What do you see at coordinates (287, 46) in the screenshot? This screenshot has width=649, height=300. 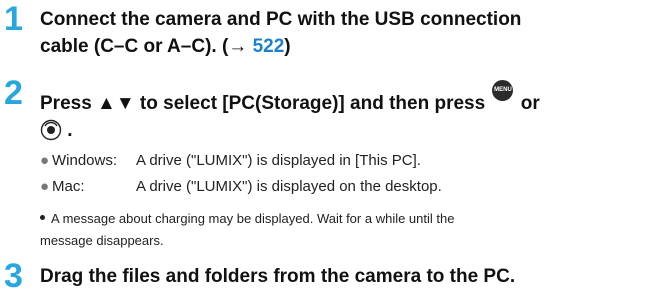 I see `step-1-line-2-end: )` at bounding box center [287, 46].